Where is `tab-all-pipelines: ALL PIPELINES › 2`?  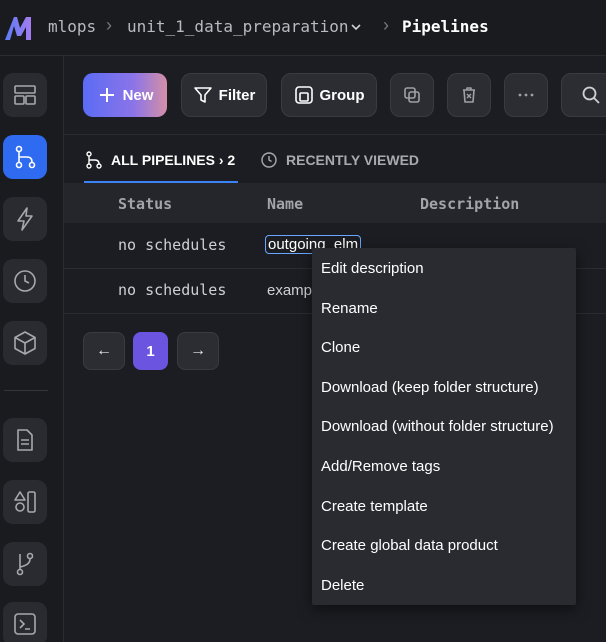
tab-all-pipelines: ALL PIPELINES › 2 is located at coordinates (160, 160).